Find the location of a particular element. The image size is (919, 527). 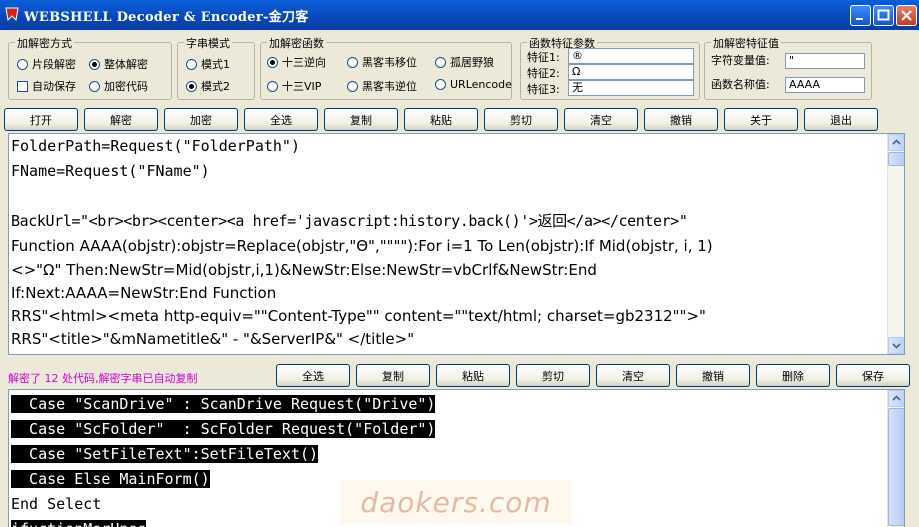

code-line: If:Next:AAAA=NewStr:End Function is located at coordinates (144, 293).